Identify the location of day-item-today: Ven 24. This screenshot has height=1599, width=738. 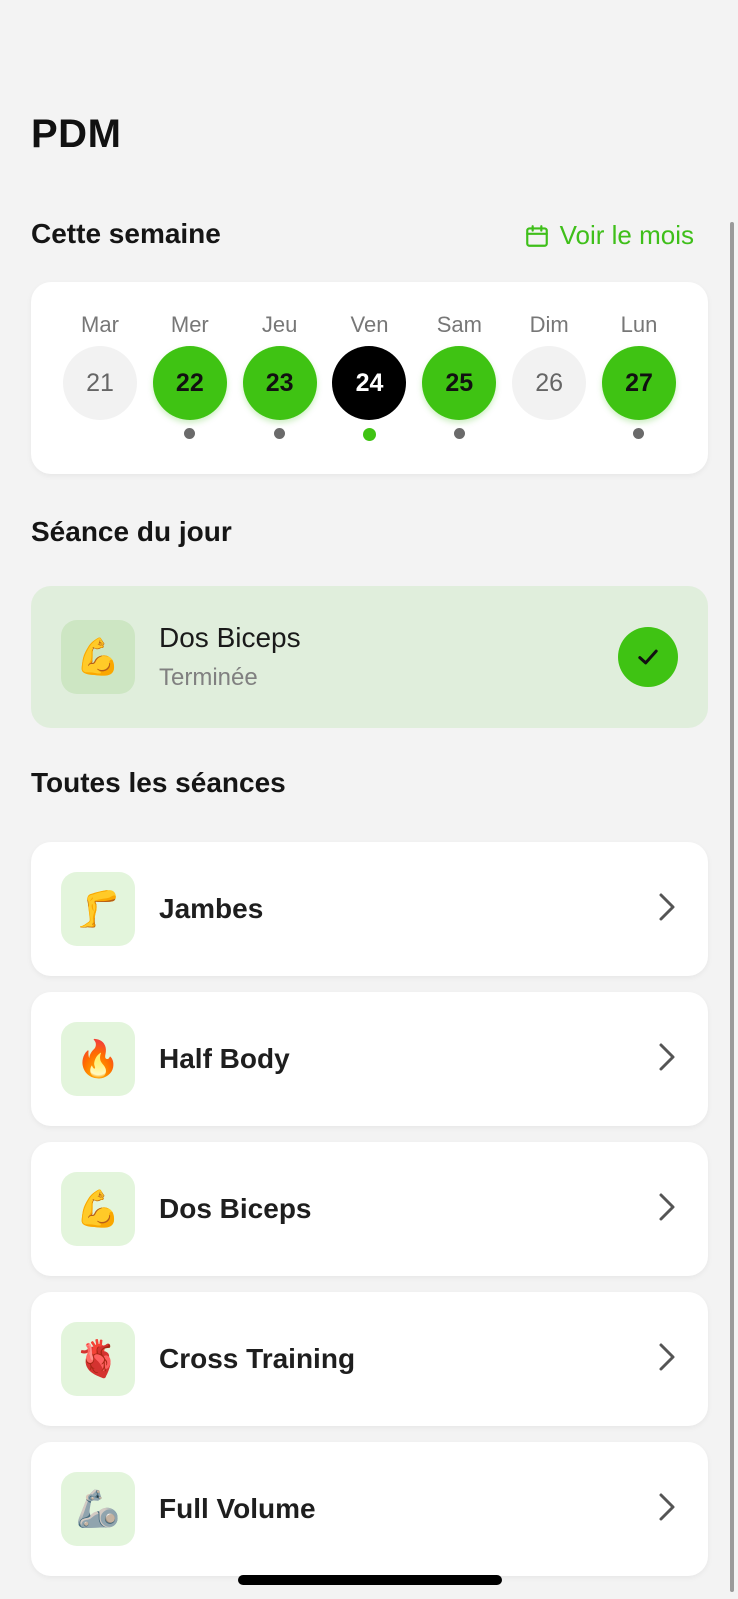
(369, 378).